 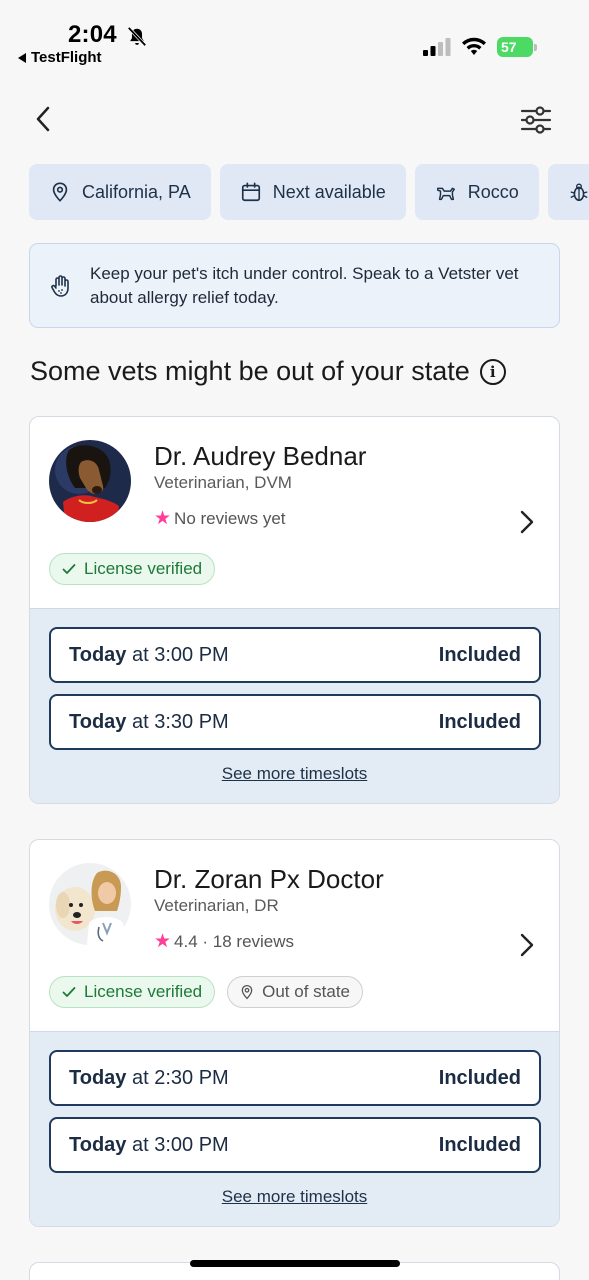 I want to click on dog-icon, so click(x=445, y=194).